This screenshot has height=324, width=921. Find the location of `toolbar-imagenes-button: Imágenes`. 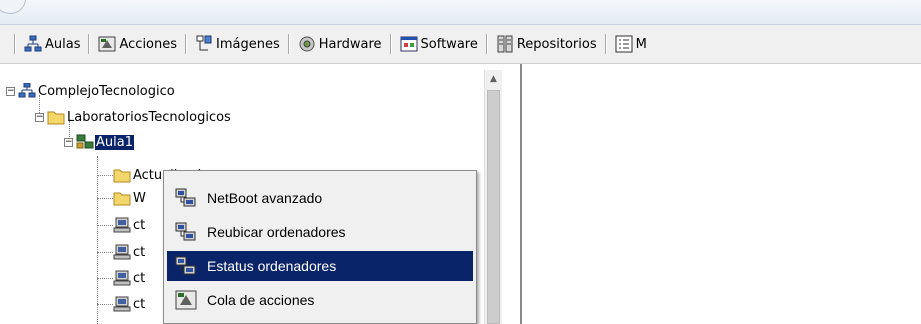

toolbar-imagenes-button: Imágenes is located at coordinates (237, 44).